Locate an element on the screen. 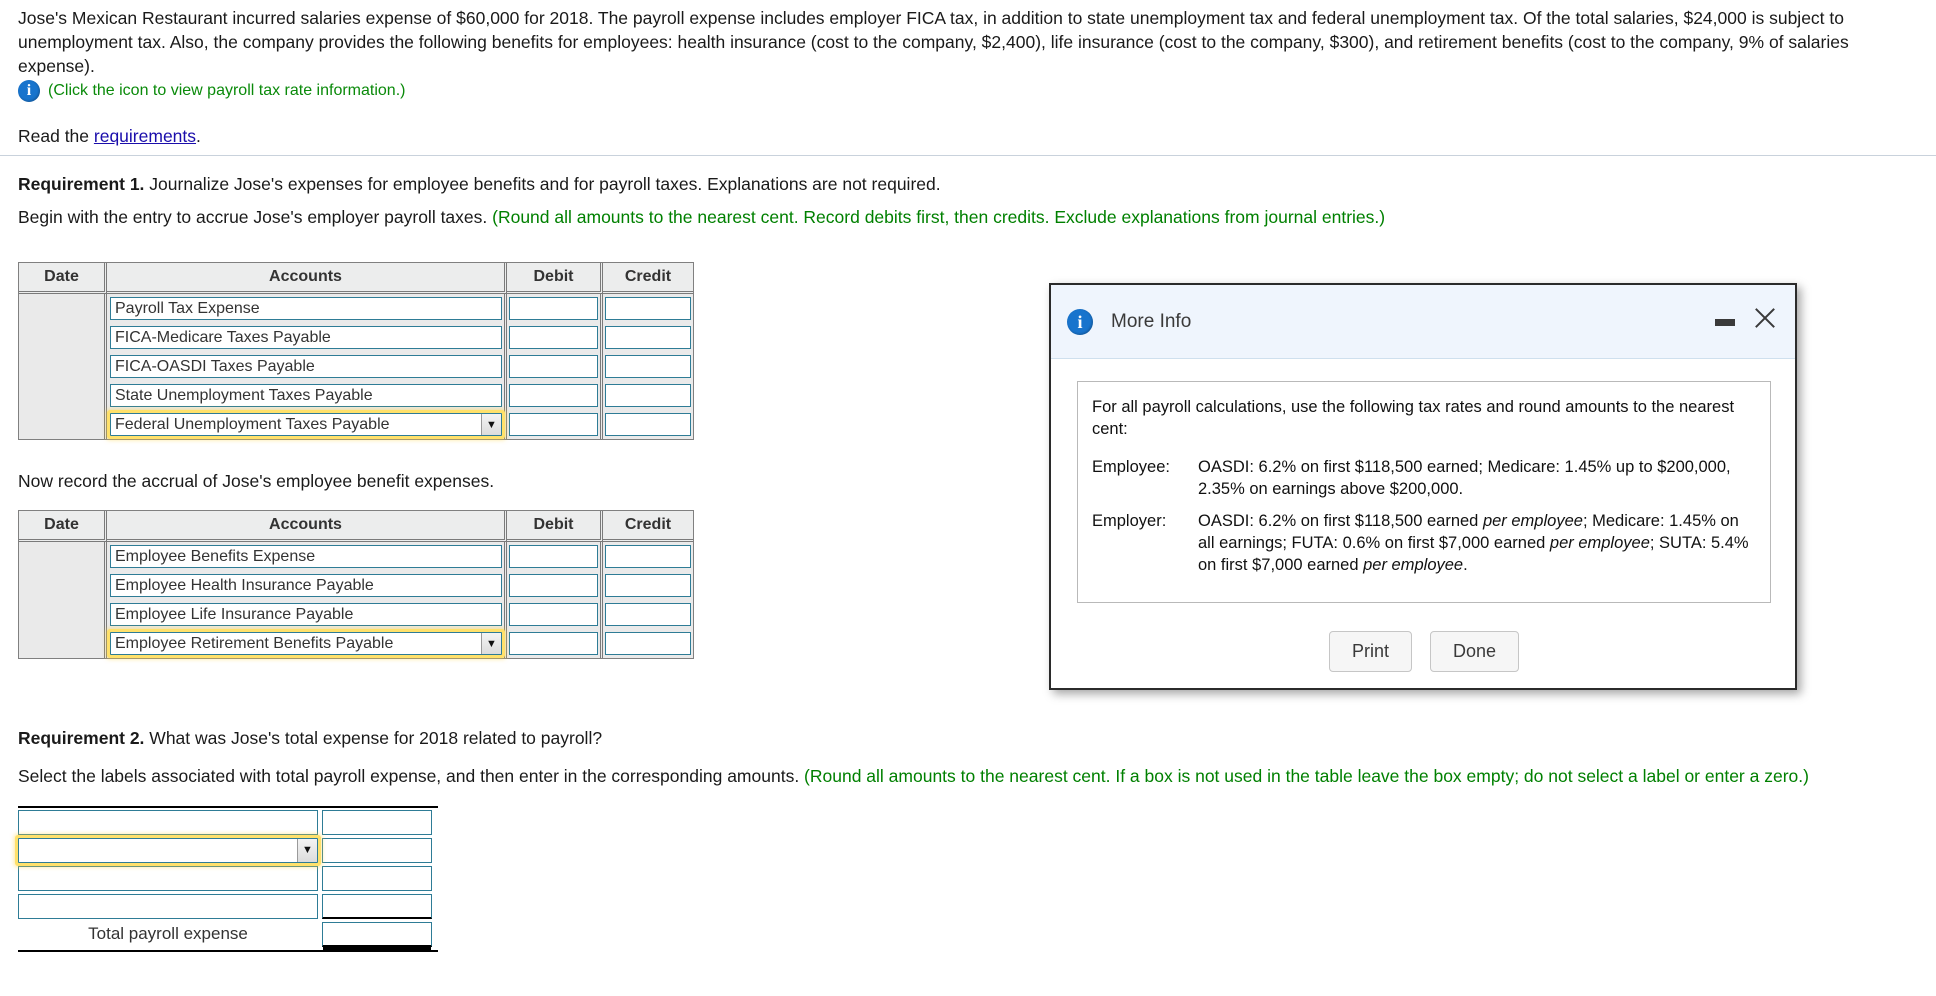 The width and height of the screenshot is (1936, 996). journal-1-body: ▼ is located at coordinates (356, 366).